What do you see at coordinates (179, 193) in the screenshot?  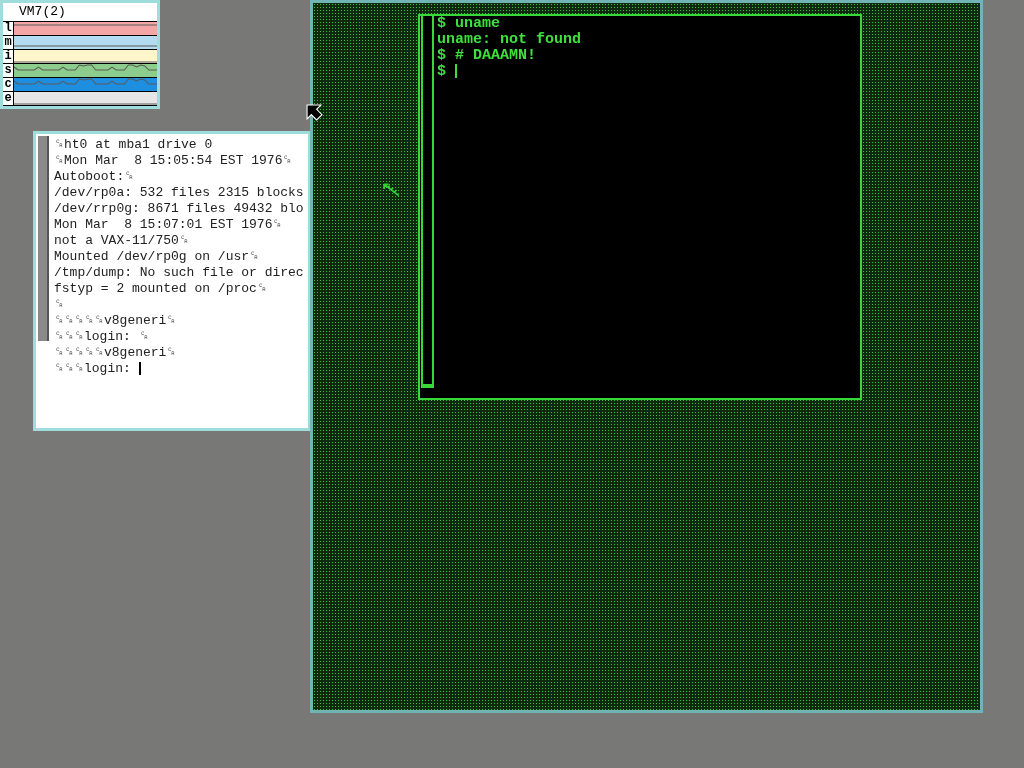 I see `console-line: /dev/rp0a: 532 files 2315 blocks` at bounding box center [179, 193].